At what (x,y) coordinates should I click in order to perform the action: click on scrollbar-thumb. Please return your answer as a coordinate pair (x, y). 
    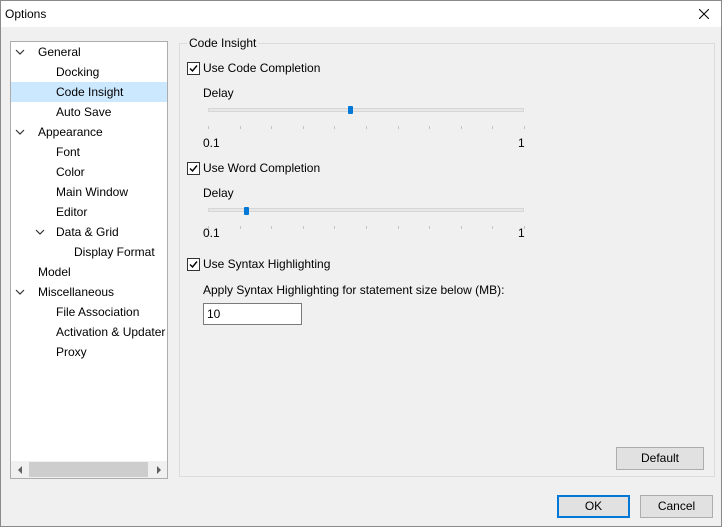
    Looking at the image, I should click on (88, 469).